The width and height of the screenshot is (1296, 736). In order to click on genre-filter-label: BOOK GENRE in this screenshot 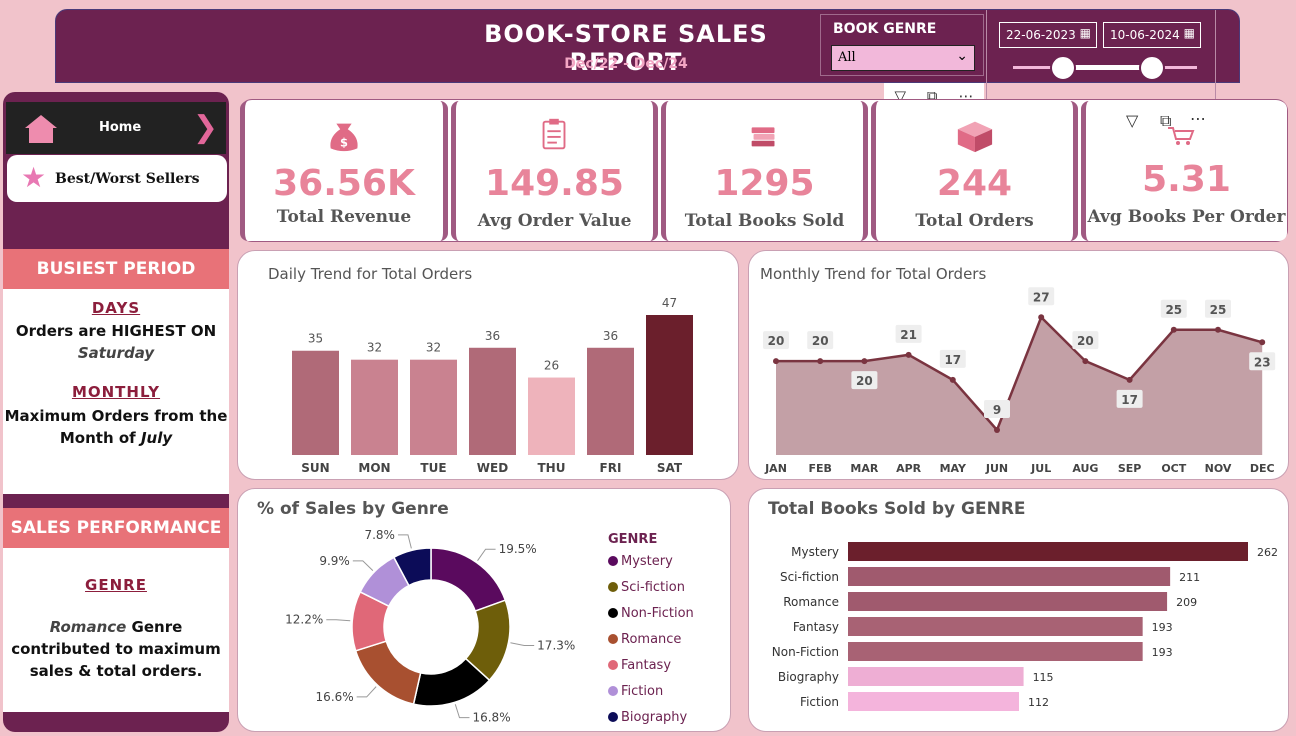, I will do `click(885, 29)`.